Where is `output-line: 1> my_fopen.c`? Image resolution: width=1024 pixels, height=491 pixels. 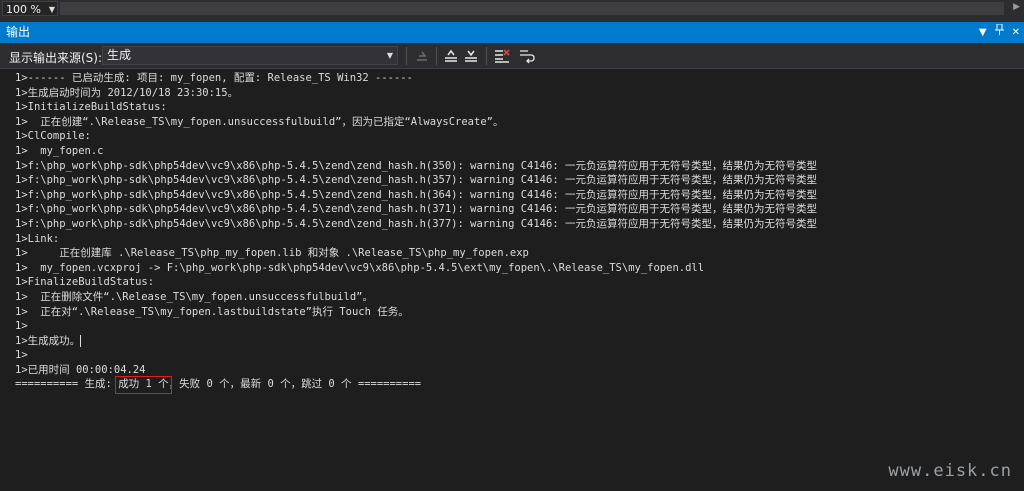 output-line: 1> my_fopen.c is located at coordinates (59, 150).